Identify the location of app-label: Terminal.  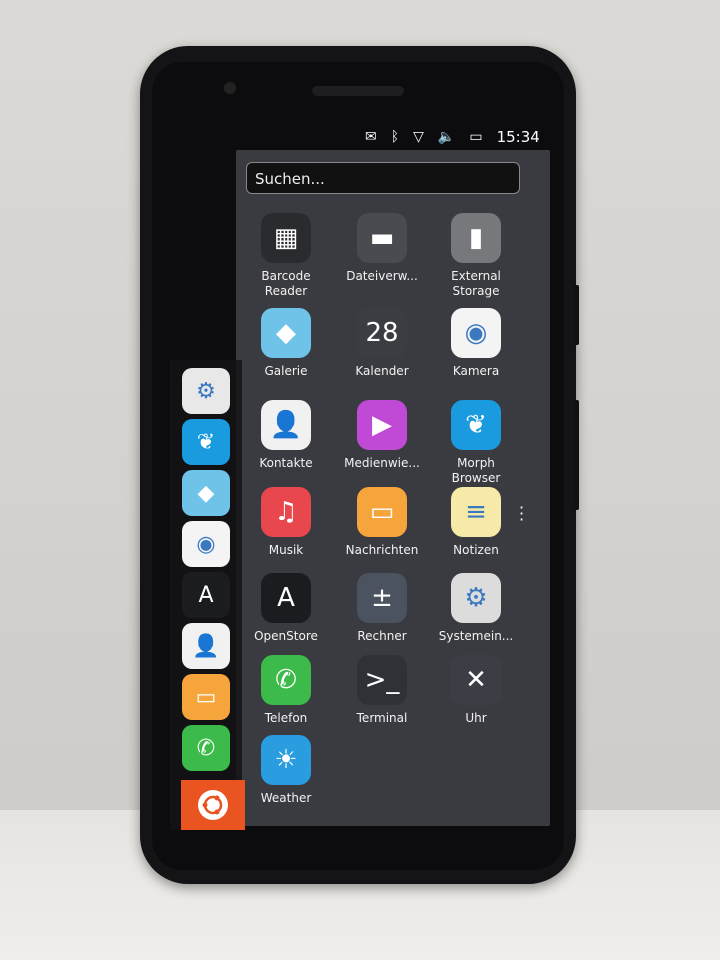
(382, 718).